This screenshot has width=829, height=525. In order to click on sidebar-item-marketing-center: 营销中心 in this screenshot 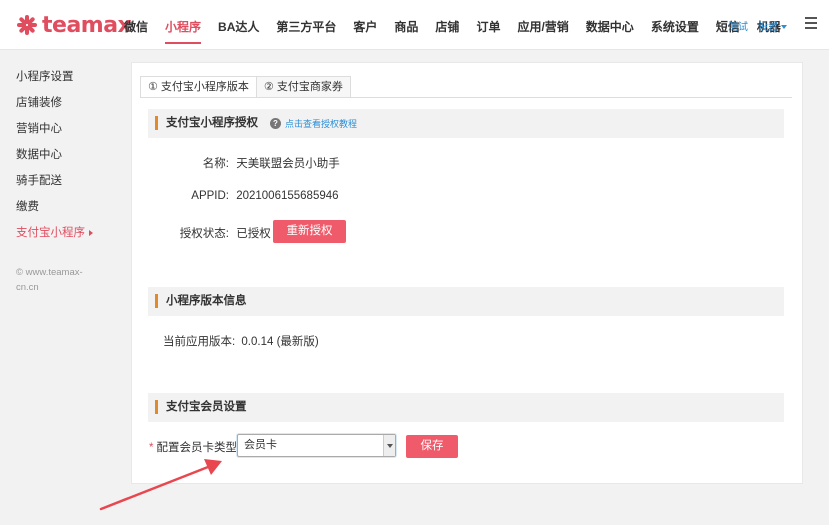, I will do `click(39, 128)`.